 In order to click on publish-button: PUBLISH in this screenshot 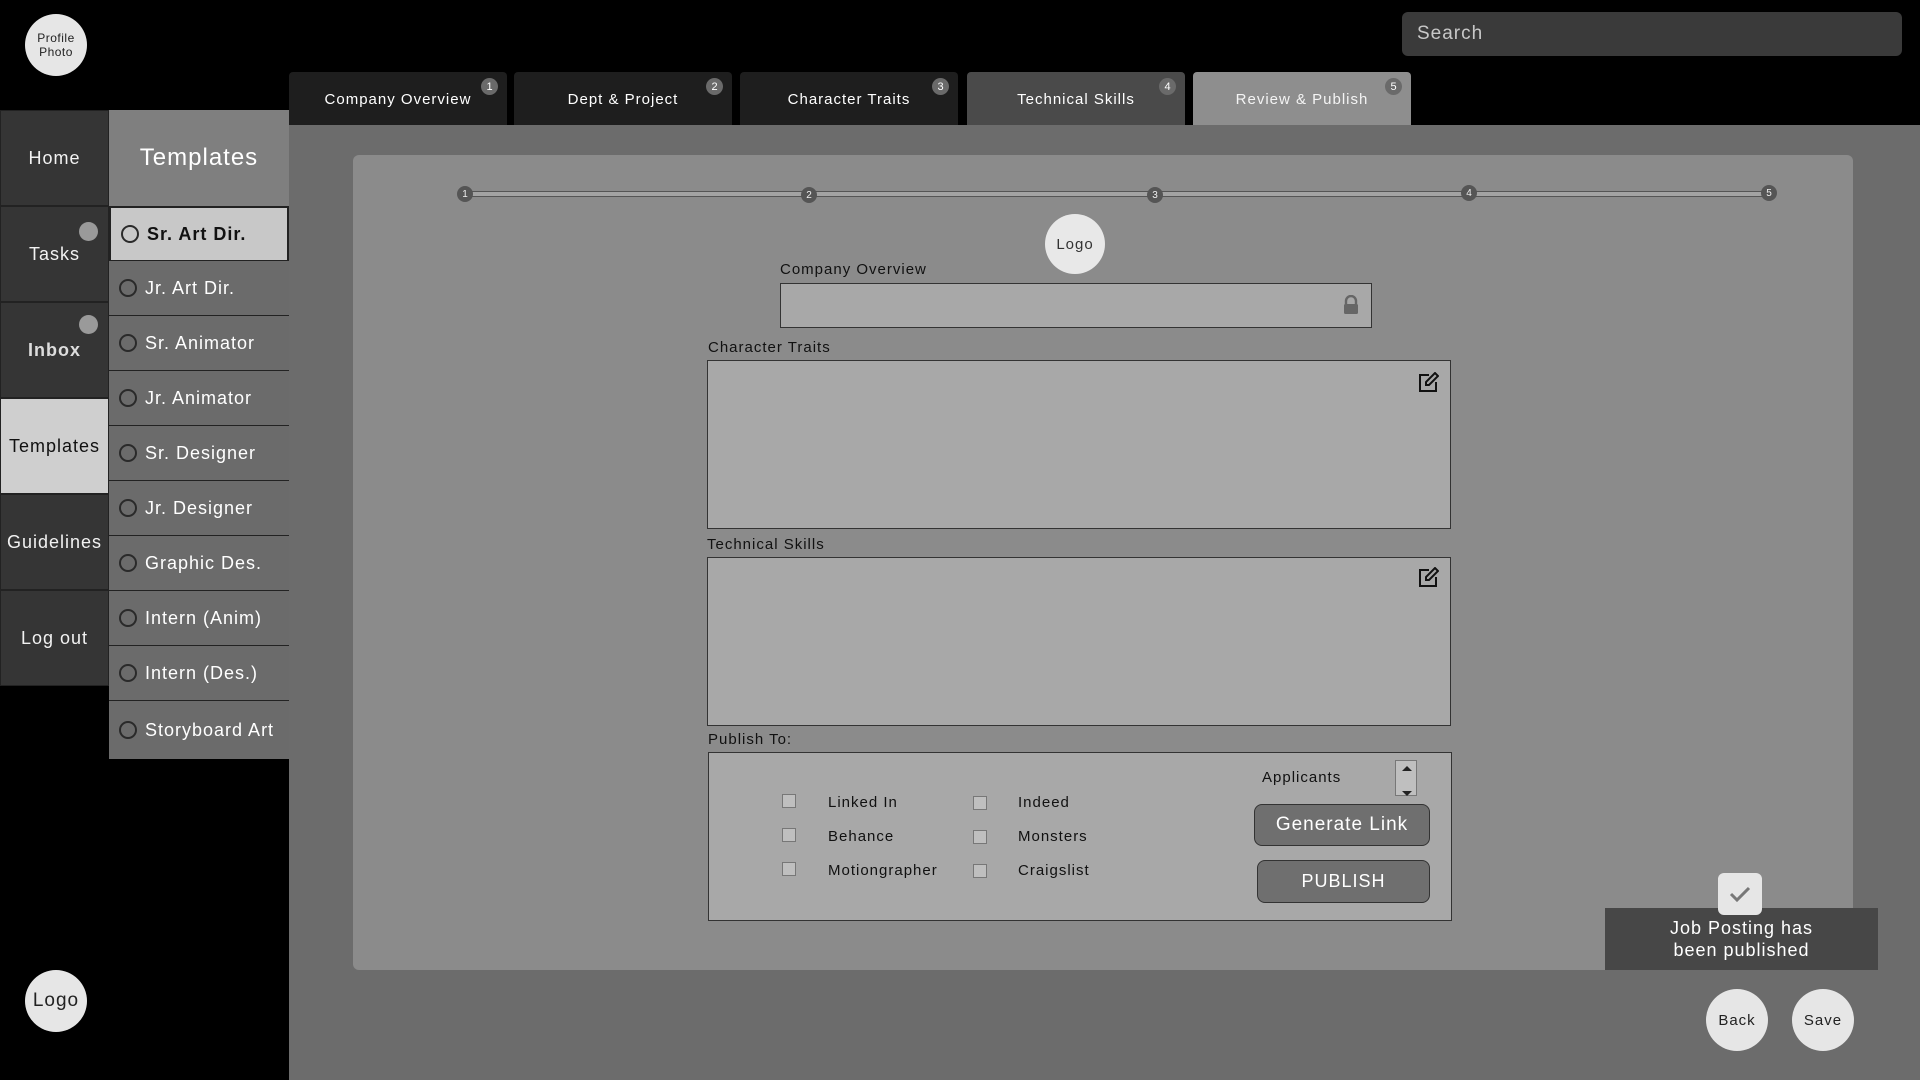, I will do `click(1343, 881)`.